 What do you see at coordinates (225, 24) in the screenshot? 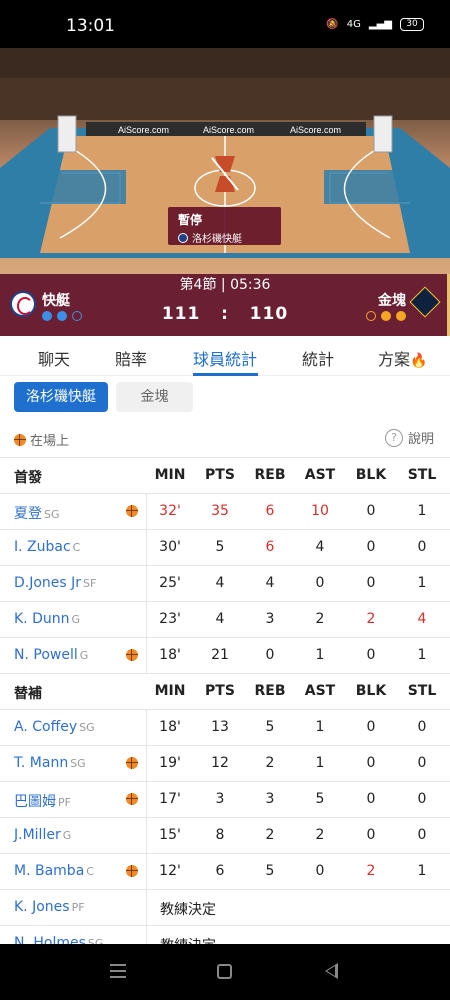
I see `status-bar: 13:01 🔕 4G ▂▄▆ 30` at bounding box center [225, 24].